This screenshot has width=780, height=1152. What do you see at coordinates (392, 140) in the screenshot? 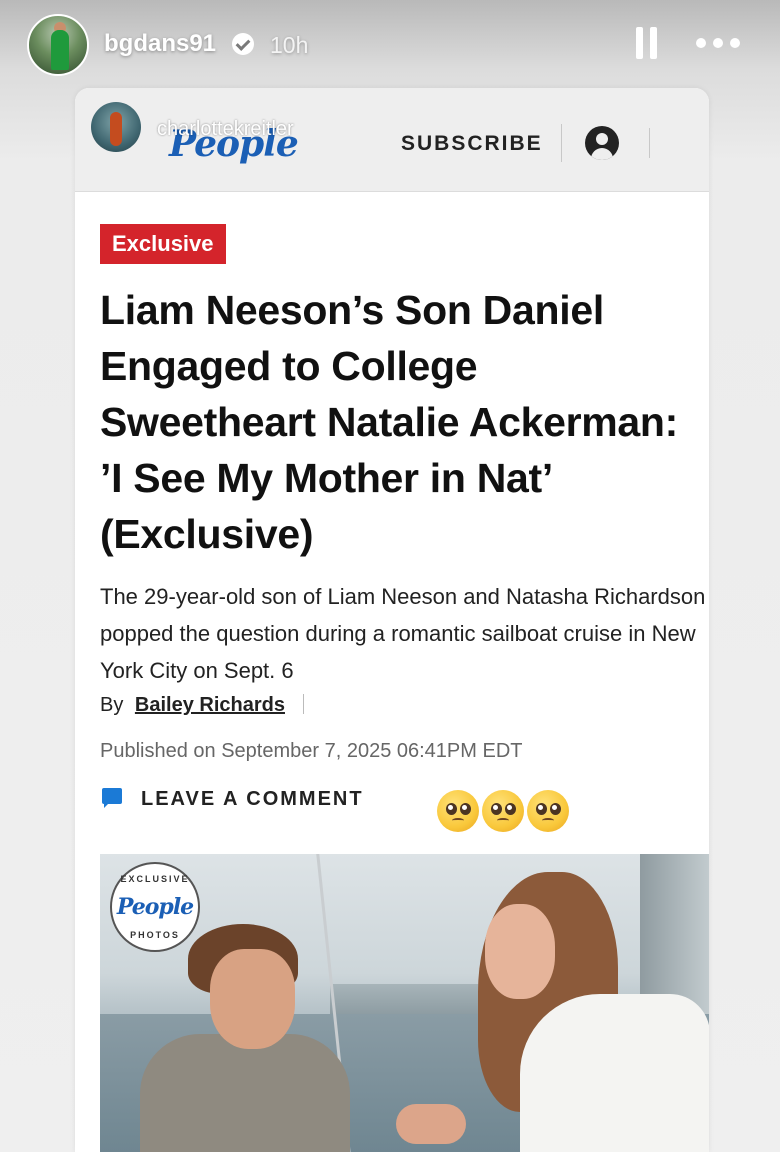
I see `site-header: People charlottekreitler SUBSCRIBE` at bounding box center [392, 140].